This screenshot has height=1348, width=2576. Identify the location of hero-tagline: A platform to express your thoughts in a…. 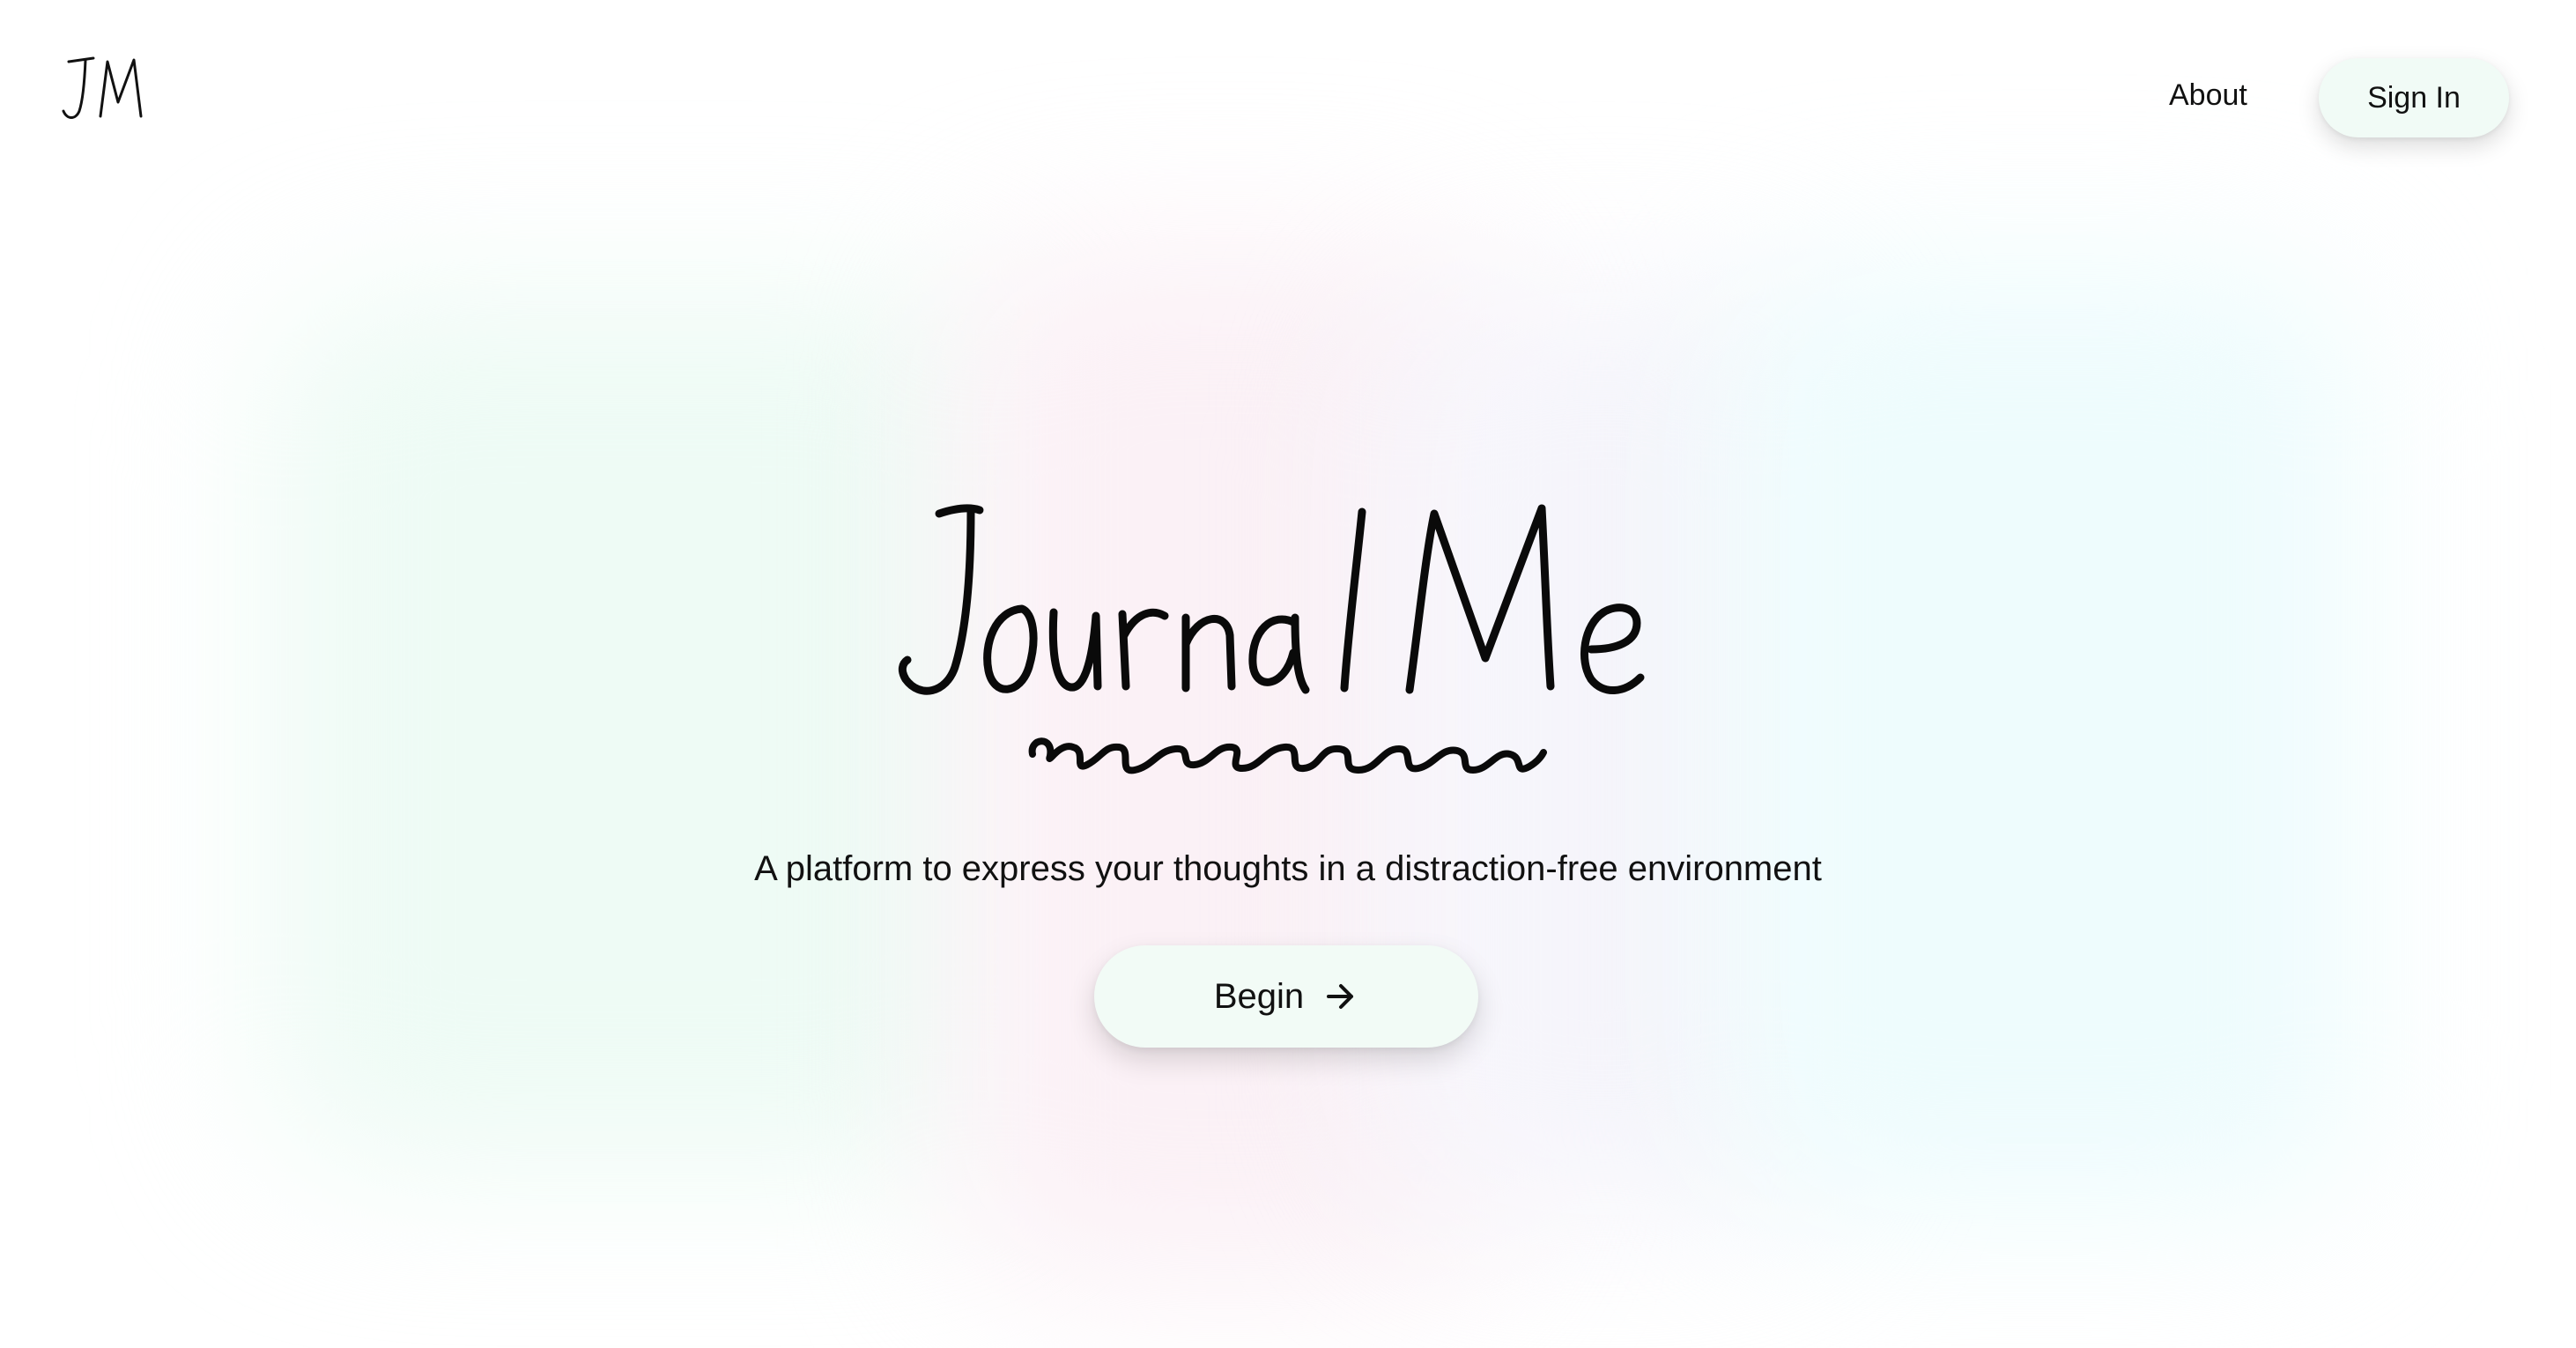
(1288, 868).